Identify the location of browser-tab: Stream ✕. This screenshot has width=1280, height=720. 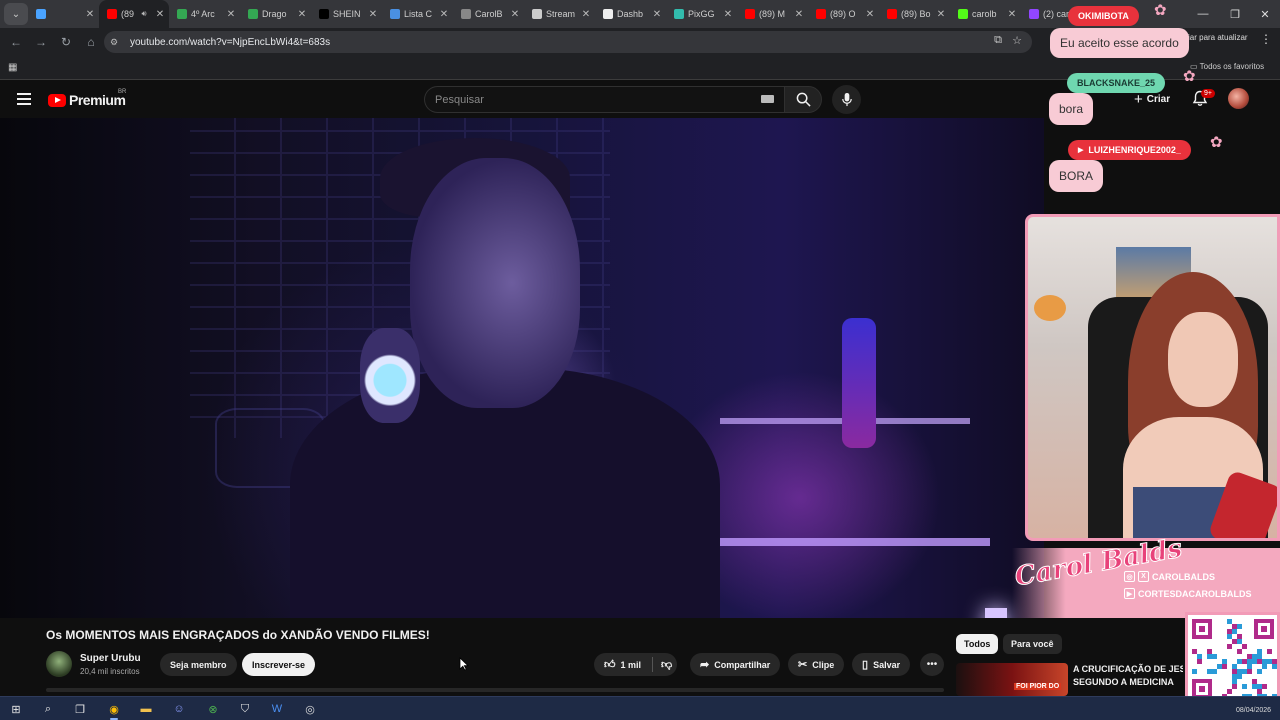
(559, 14).